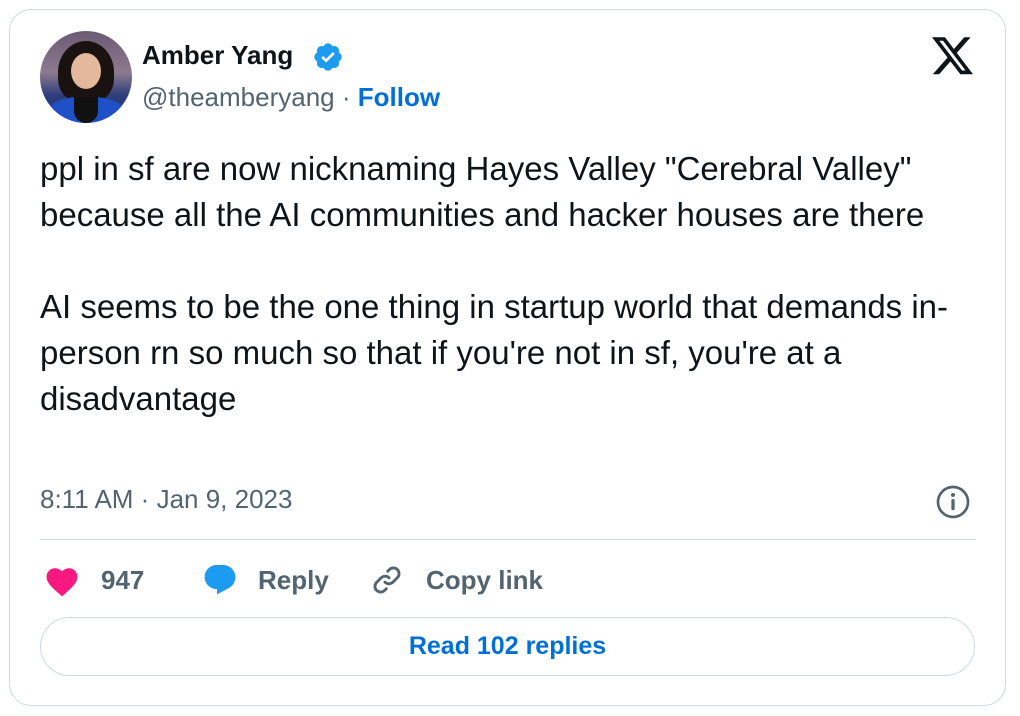  Describe the element at coordinates (507, 646) in the screenshot. I see `read-replies-button: Read 102 replies` at that location.